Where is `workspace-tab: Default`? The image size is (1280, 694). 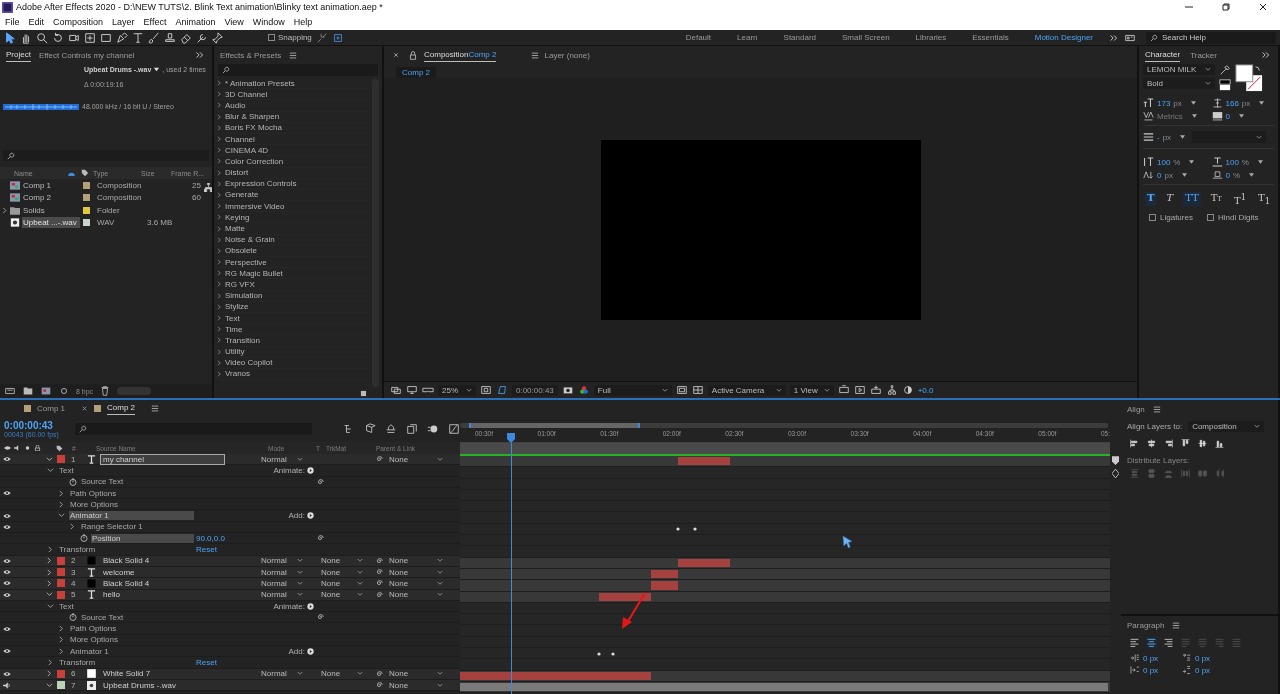 workspace-tab: Default is located at coordinates (698, 37).